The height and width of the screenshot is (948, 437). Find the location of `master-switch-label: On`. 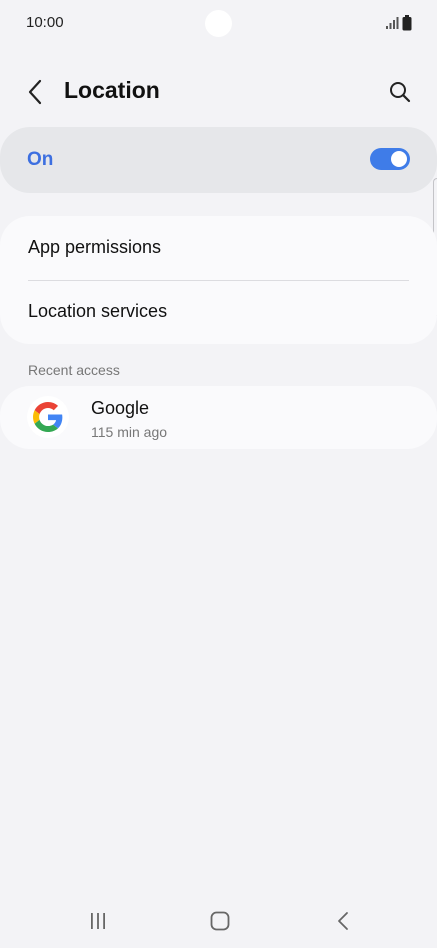

master-switch-label: On is located at coordinates (40, 159).